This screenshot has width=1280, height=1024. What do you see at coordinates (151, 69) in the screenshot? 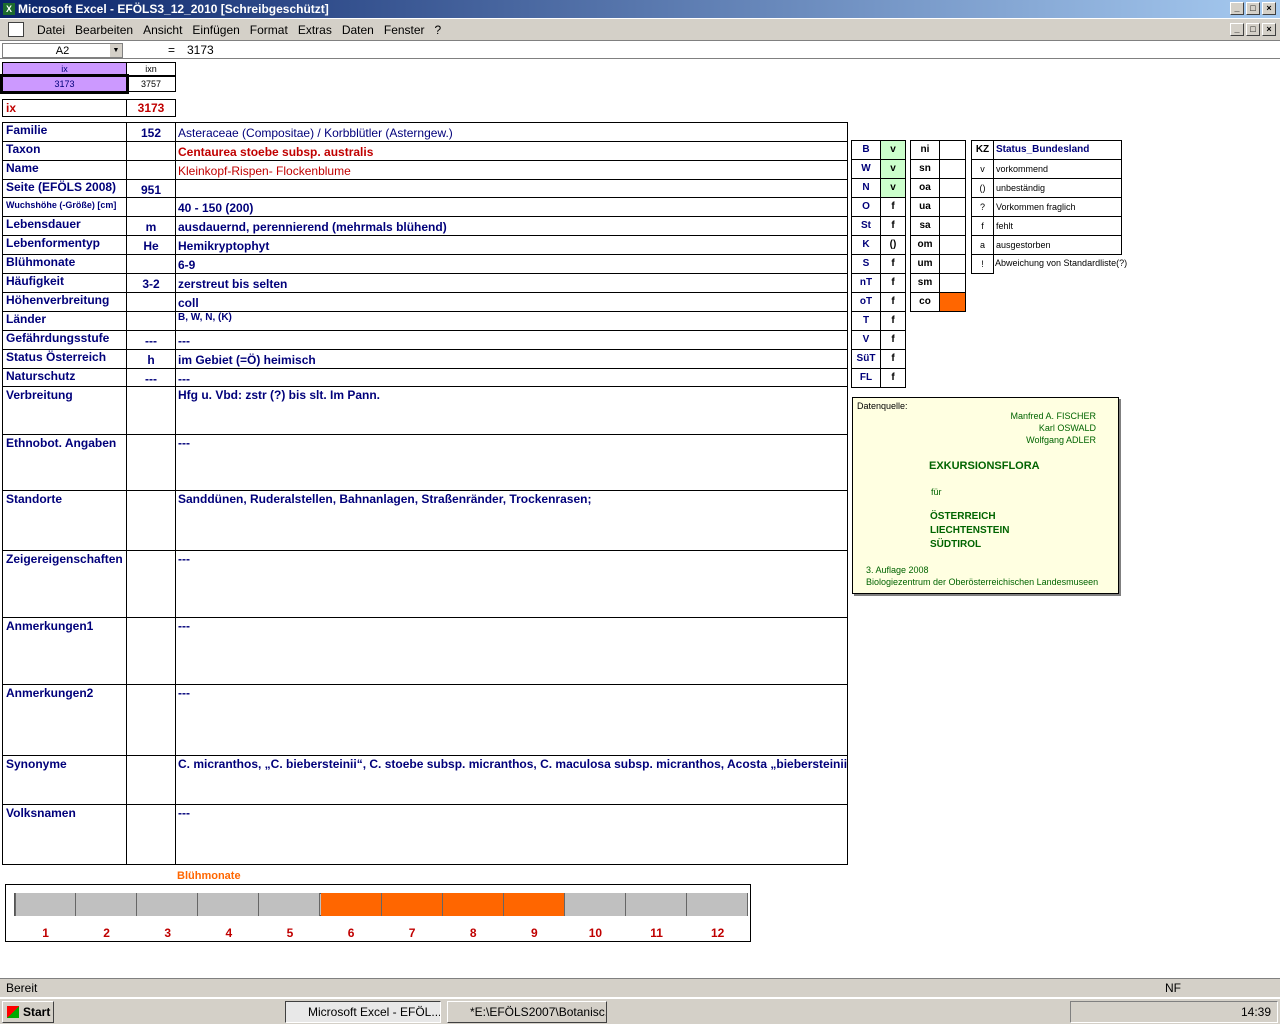
I see `ixn-header-cell: ixn` at bounding box center [151, 69].